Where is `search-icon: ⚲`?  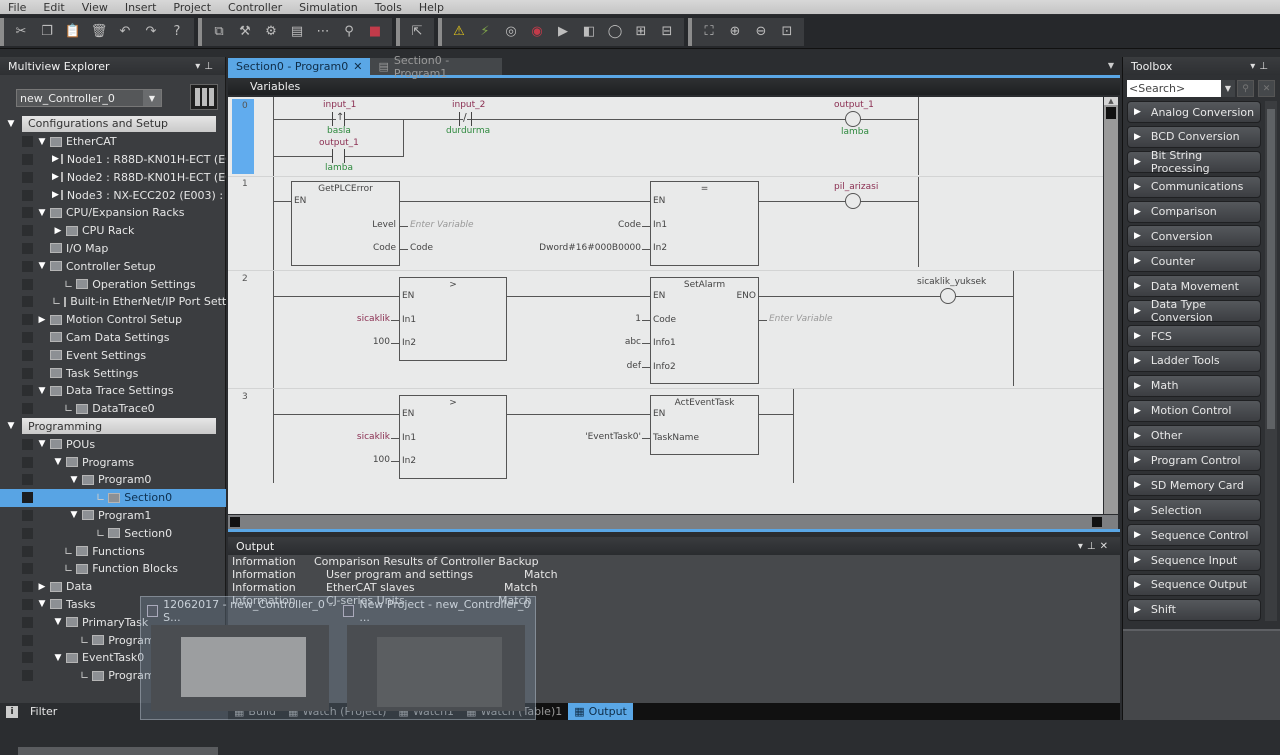 search-icon: ⚲ is located at coordinates (1245, 88).